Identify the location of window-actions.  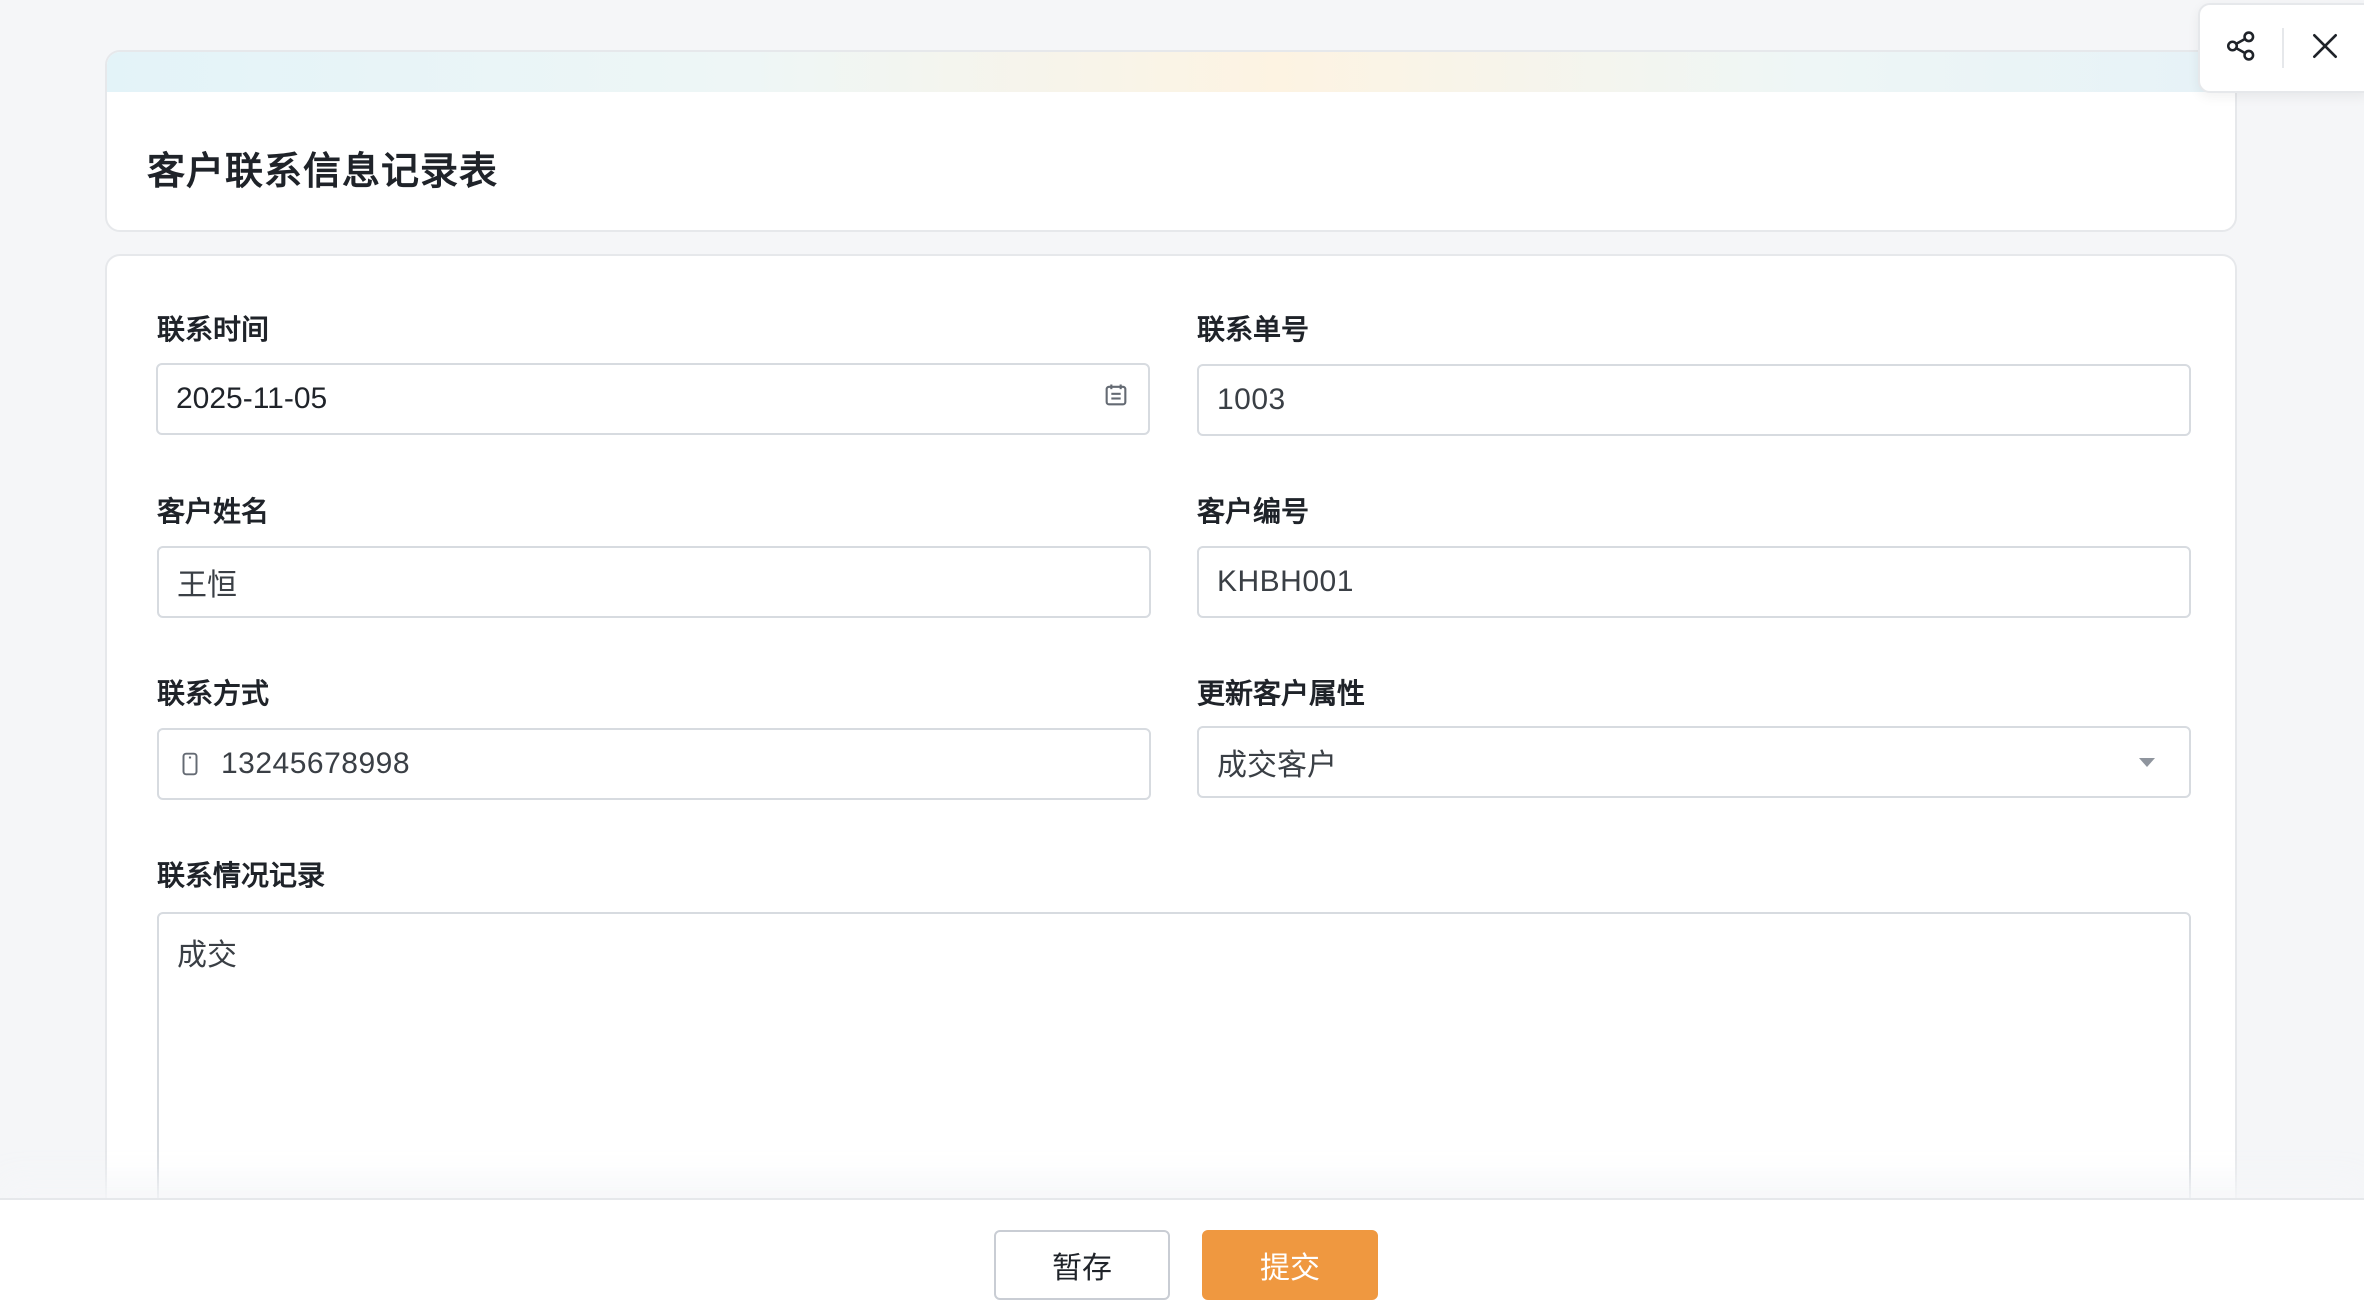
(2281, 48).